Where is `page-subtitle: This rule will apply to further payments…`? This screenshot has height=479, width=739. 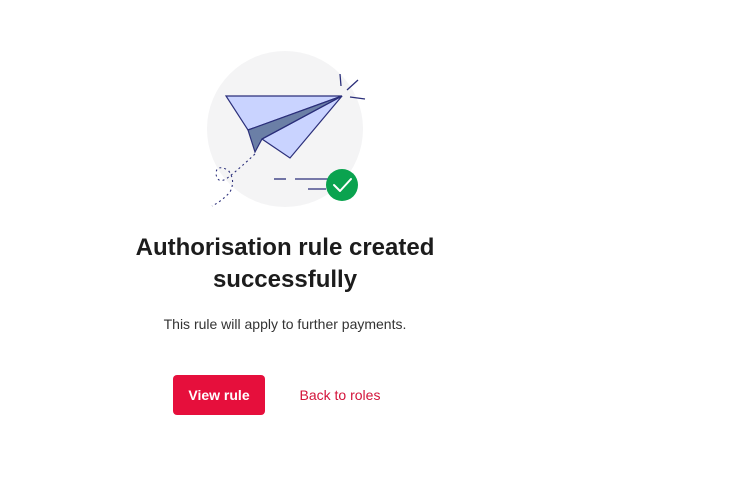
page-subtitle: This rule will apply to further payments… is located at coordinates (285, 324).